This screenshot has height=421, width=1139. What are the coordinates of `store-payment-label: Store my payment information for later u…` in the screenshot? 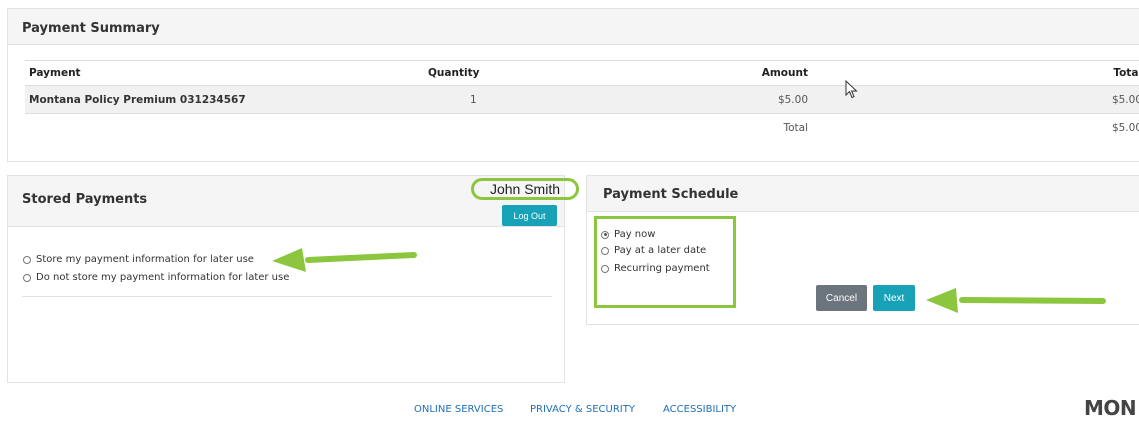 It's located at (145, 259).